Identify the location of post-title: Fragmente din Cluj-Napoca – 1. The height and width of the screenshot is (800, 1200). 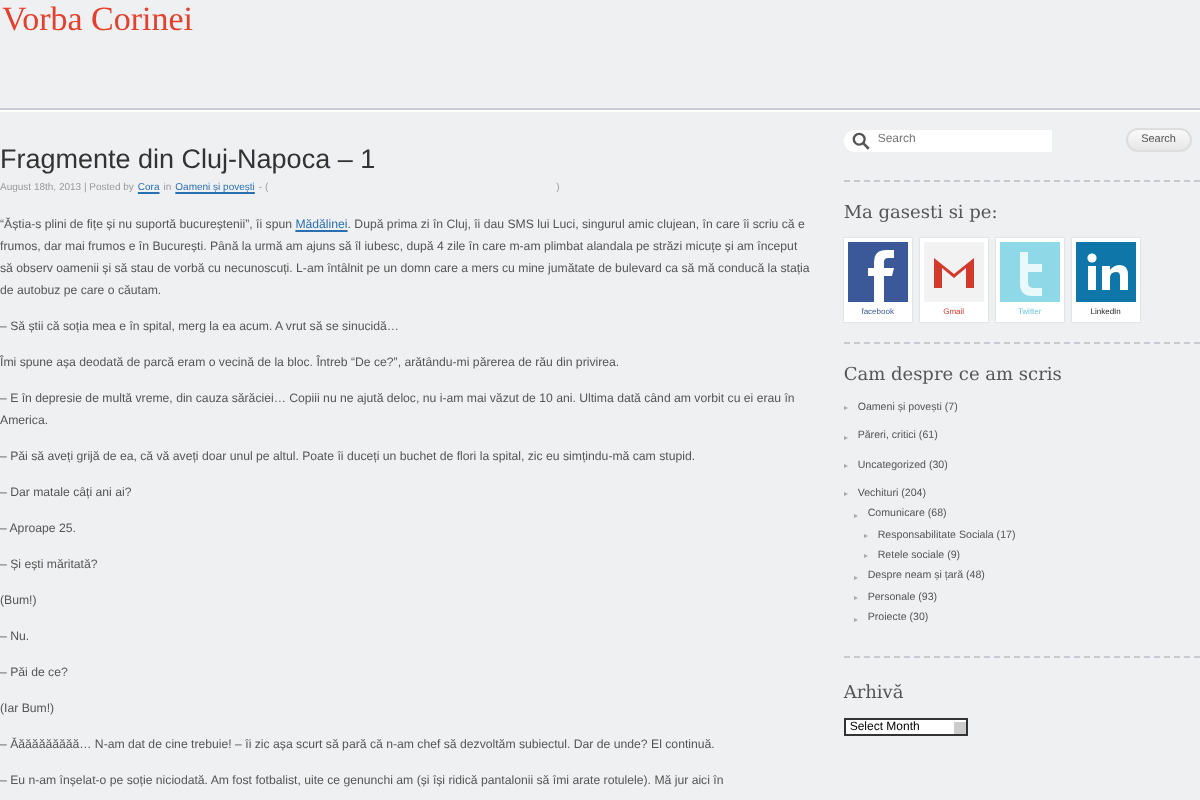
(188, 160).